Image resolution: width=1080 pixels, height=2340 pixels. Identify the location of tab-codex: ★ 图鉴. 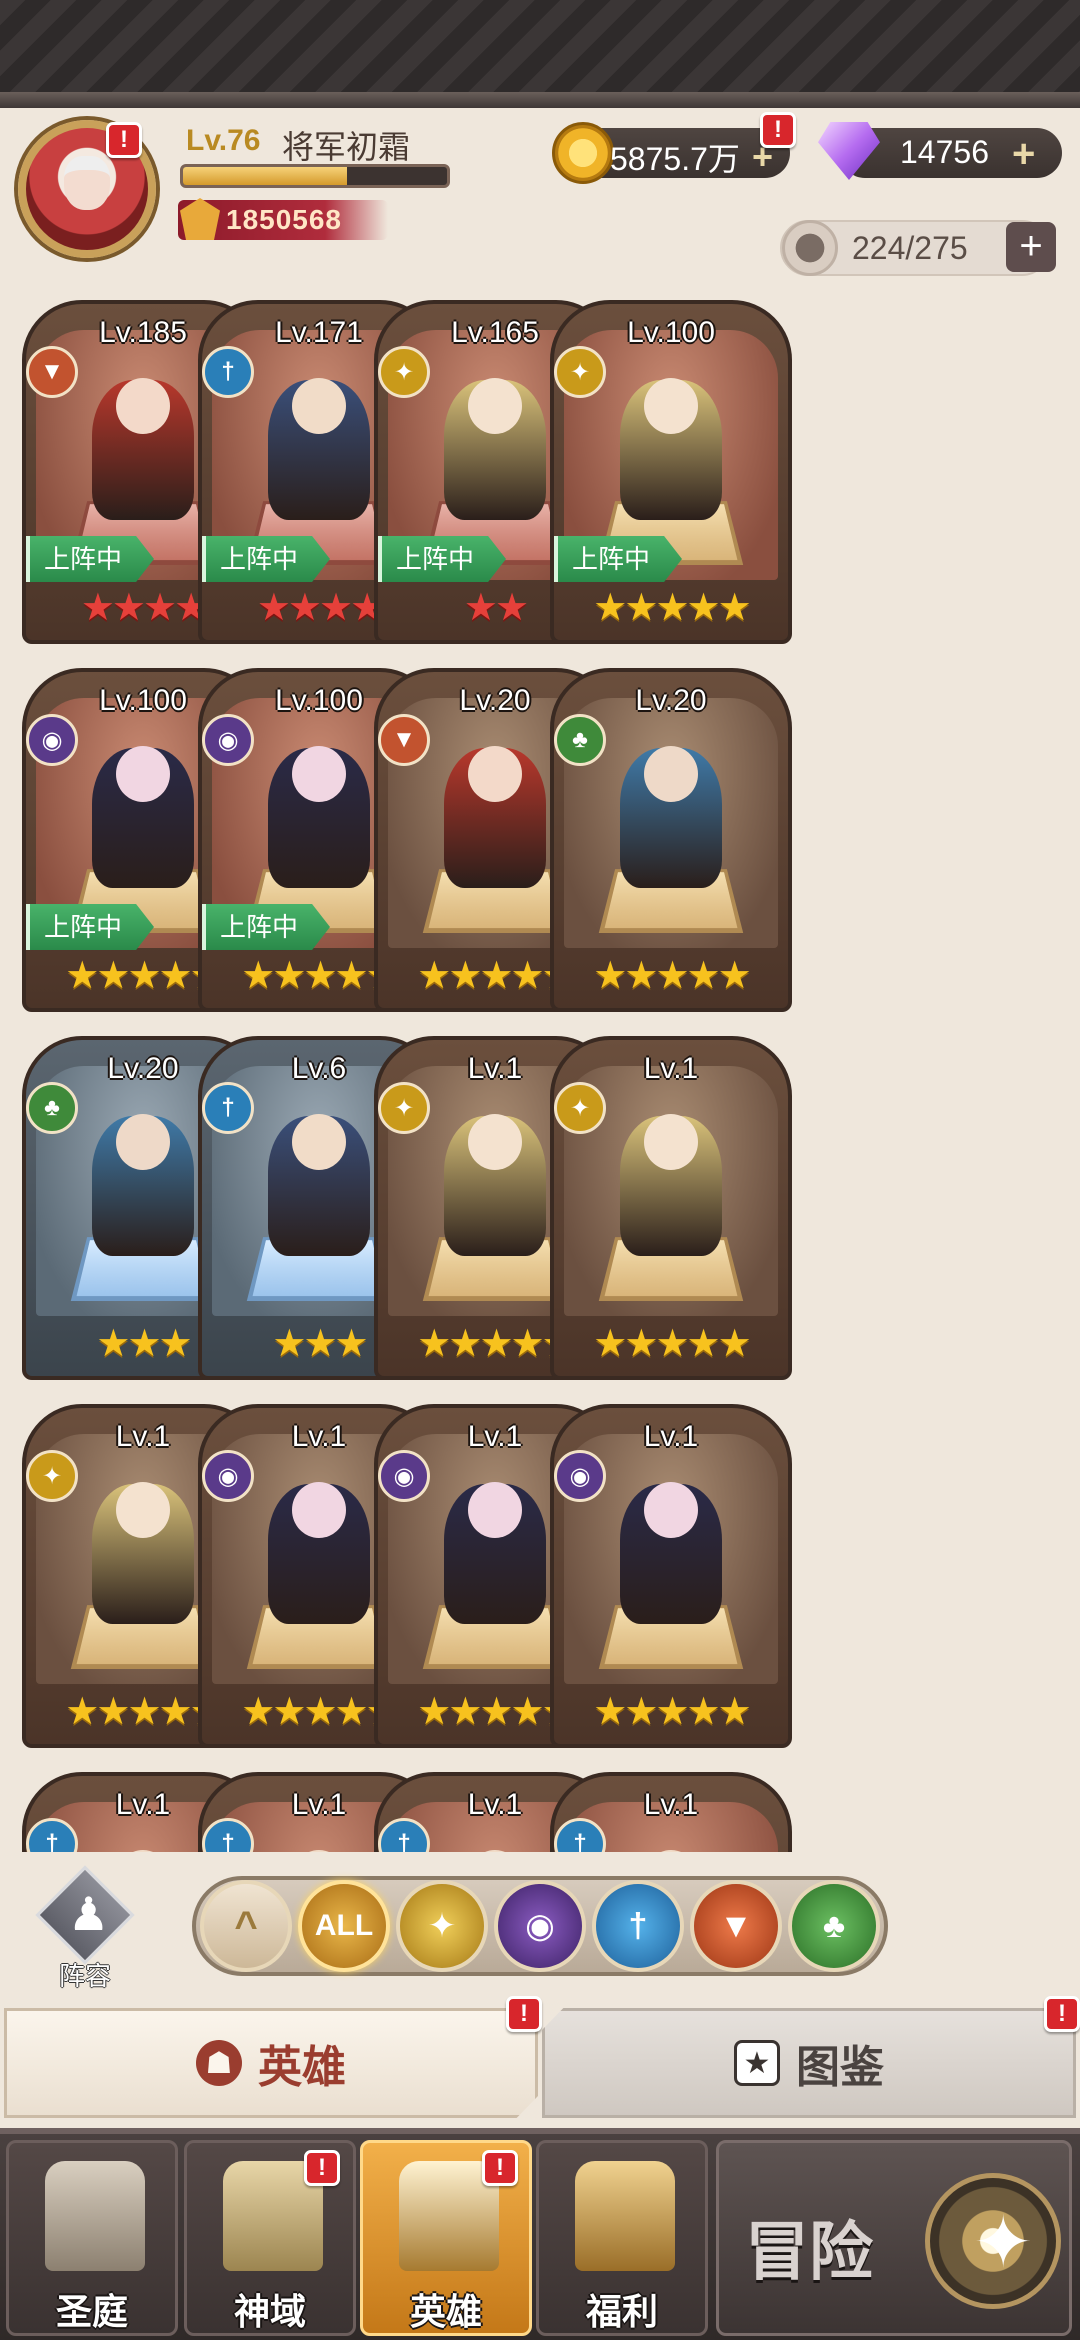
(809, 2063).